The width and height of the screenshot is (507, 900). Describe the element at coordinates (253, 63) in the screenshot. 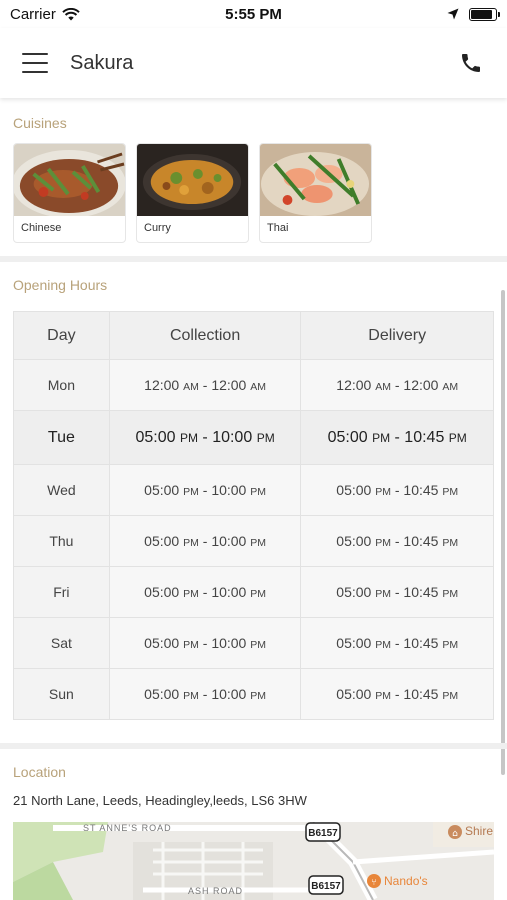

I see `app-header: Sakura` at that location.